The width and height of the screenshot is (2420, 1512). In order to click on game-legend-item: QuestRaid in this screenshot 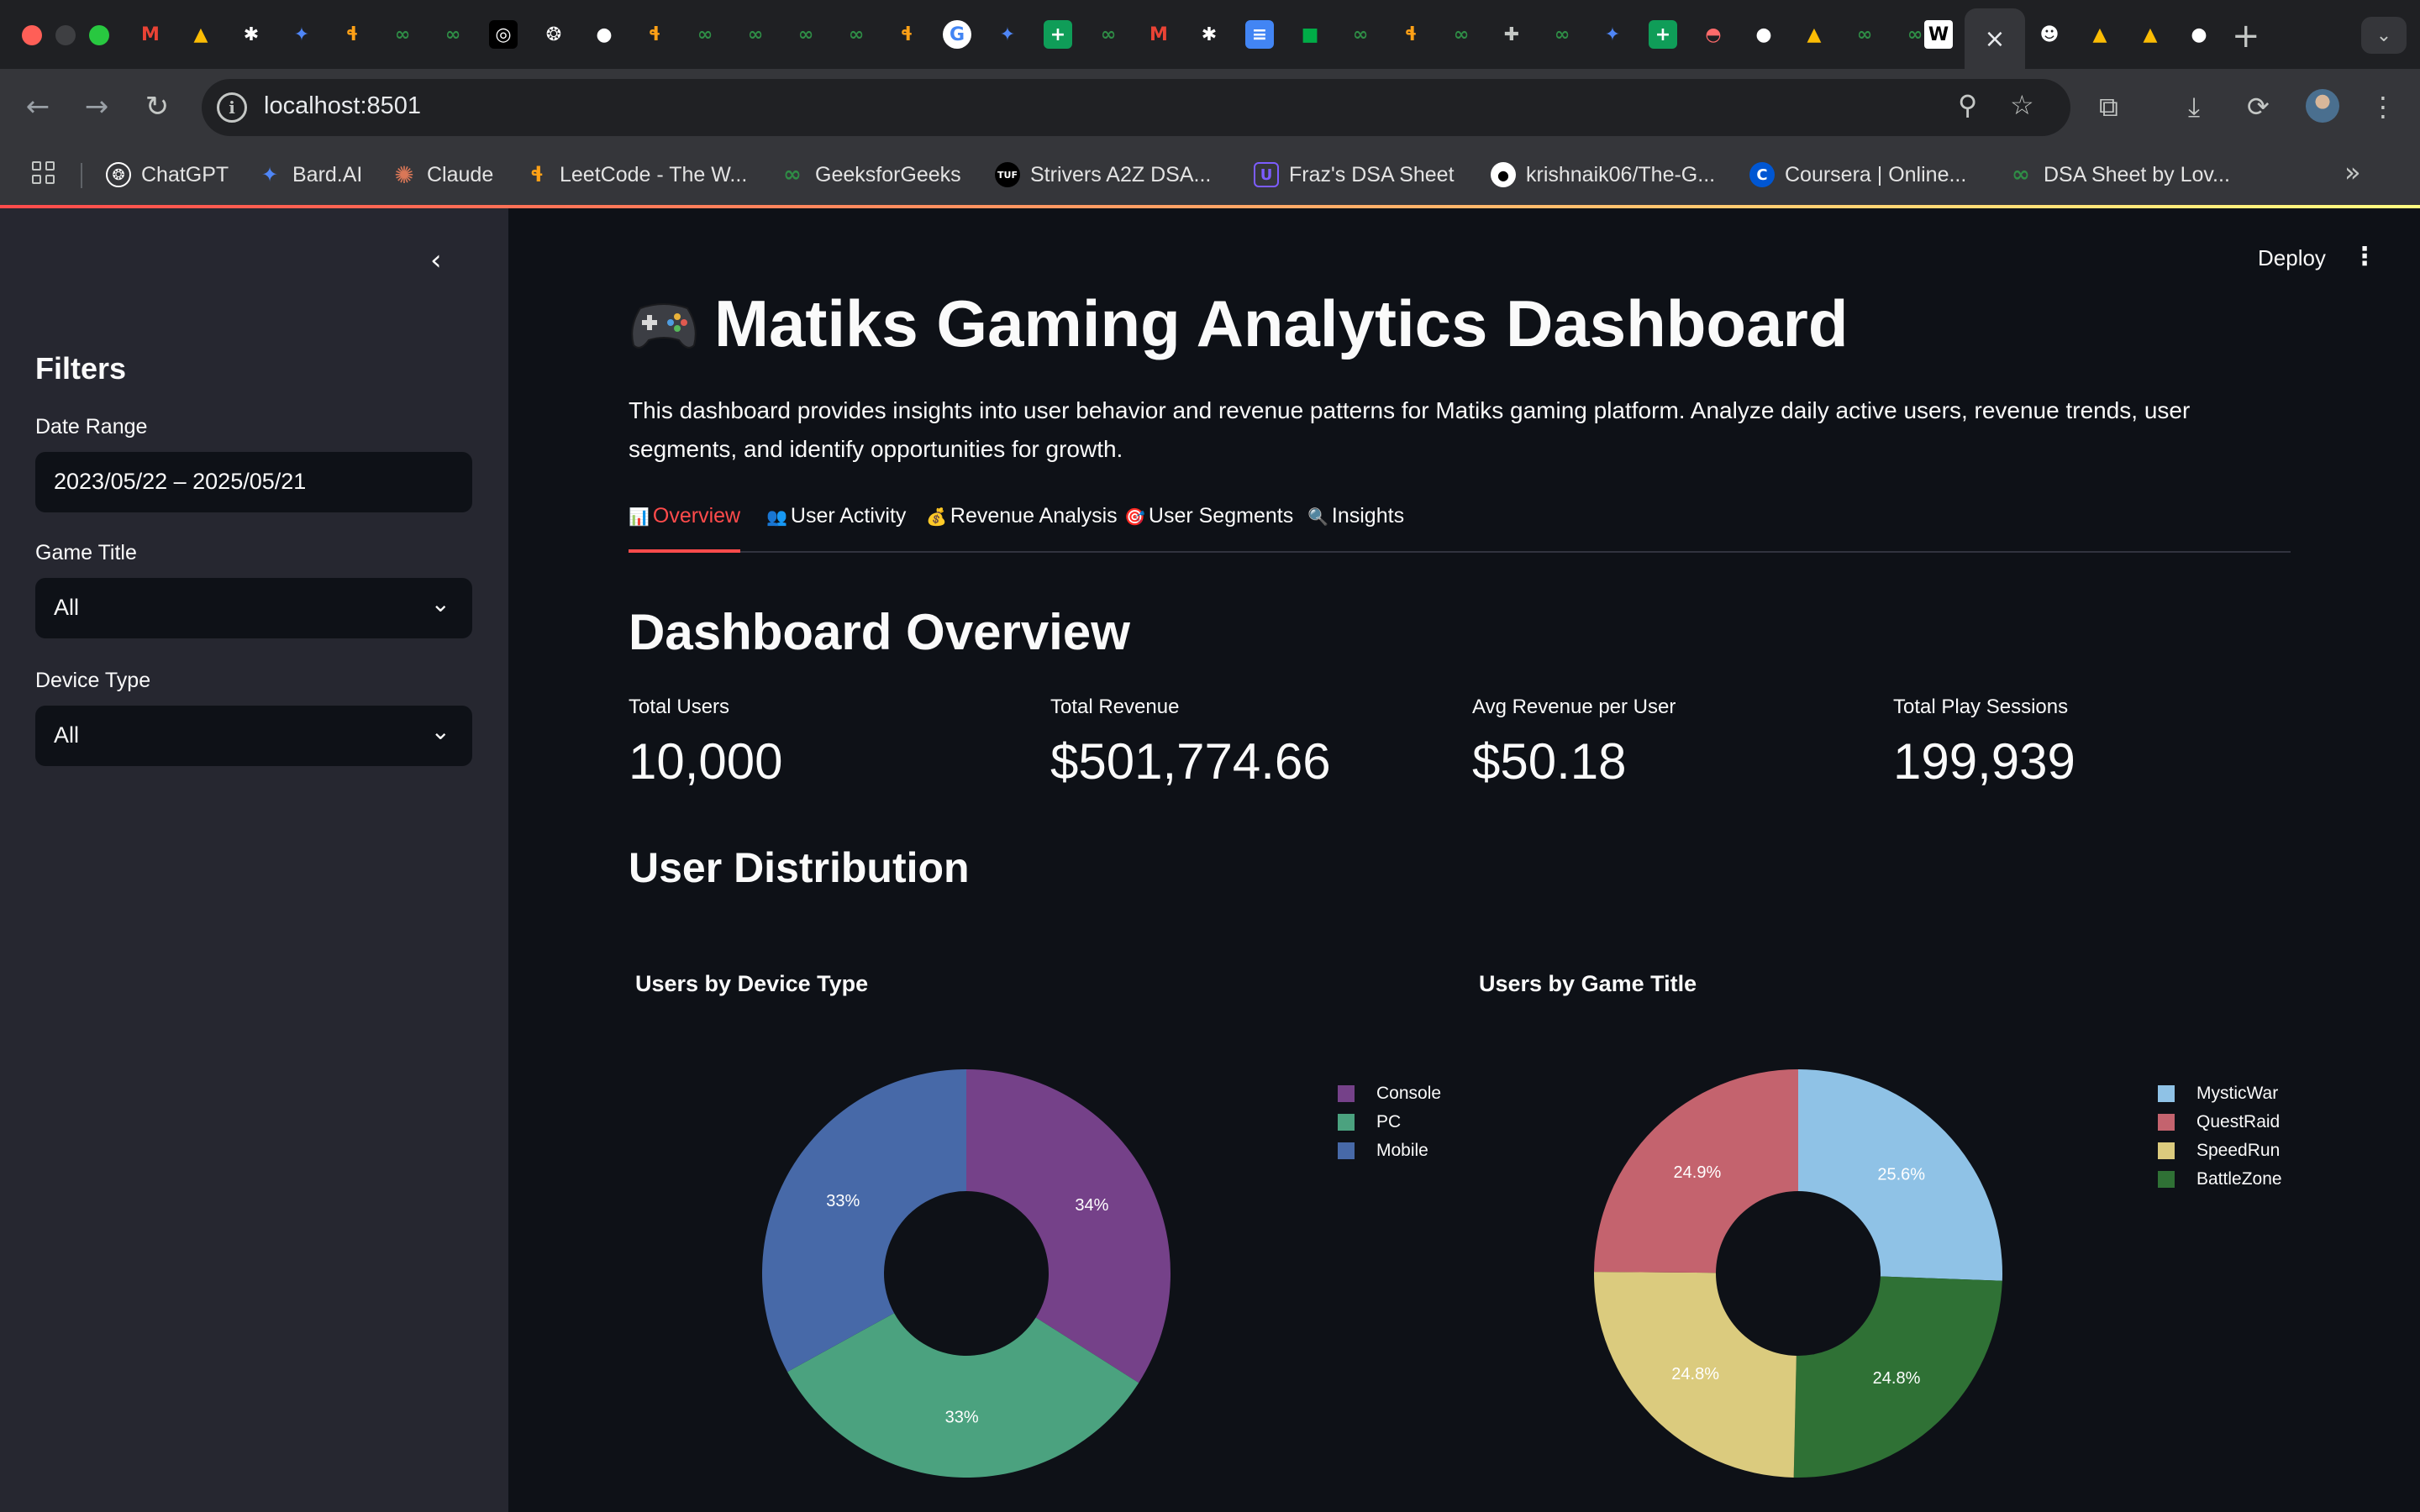, I will do `click(2219, 1122)`.